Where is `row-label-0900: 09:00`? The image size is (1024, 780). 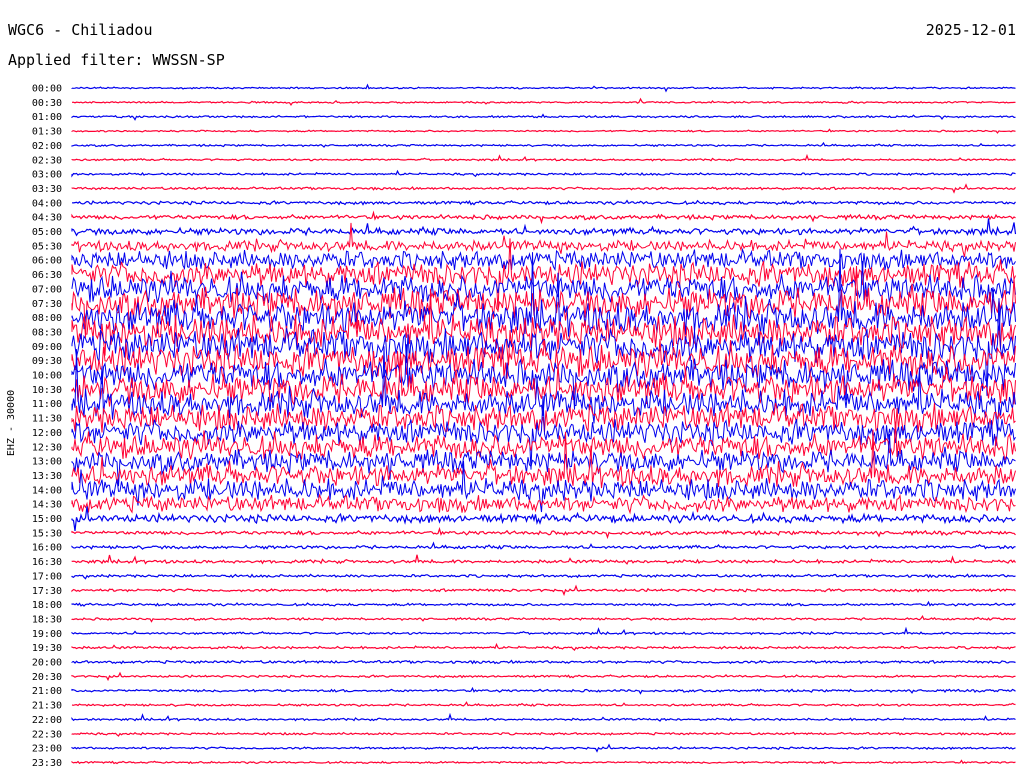
row-label-0900: 09:00 is located at coordinates (47, 347).